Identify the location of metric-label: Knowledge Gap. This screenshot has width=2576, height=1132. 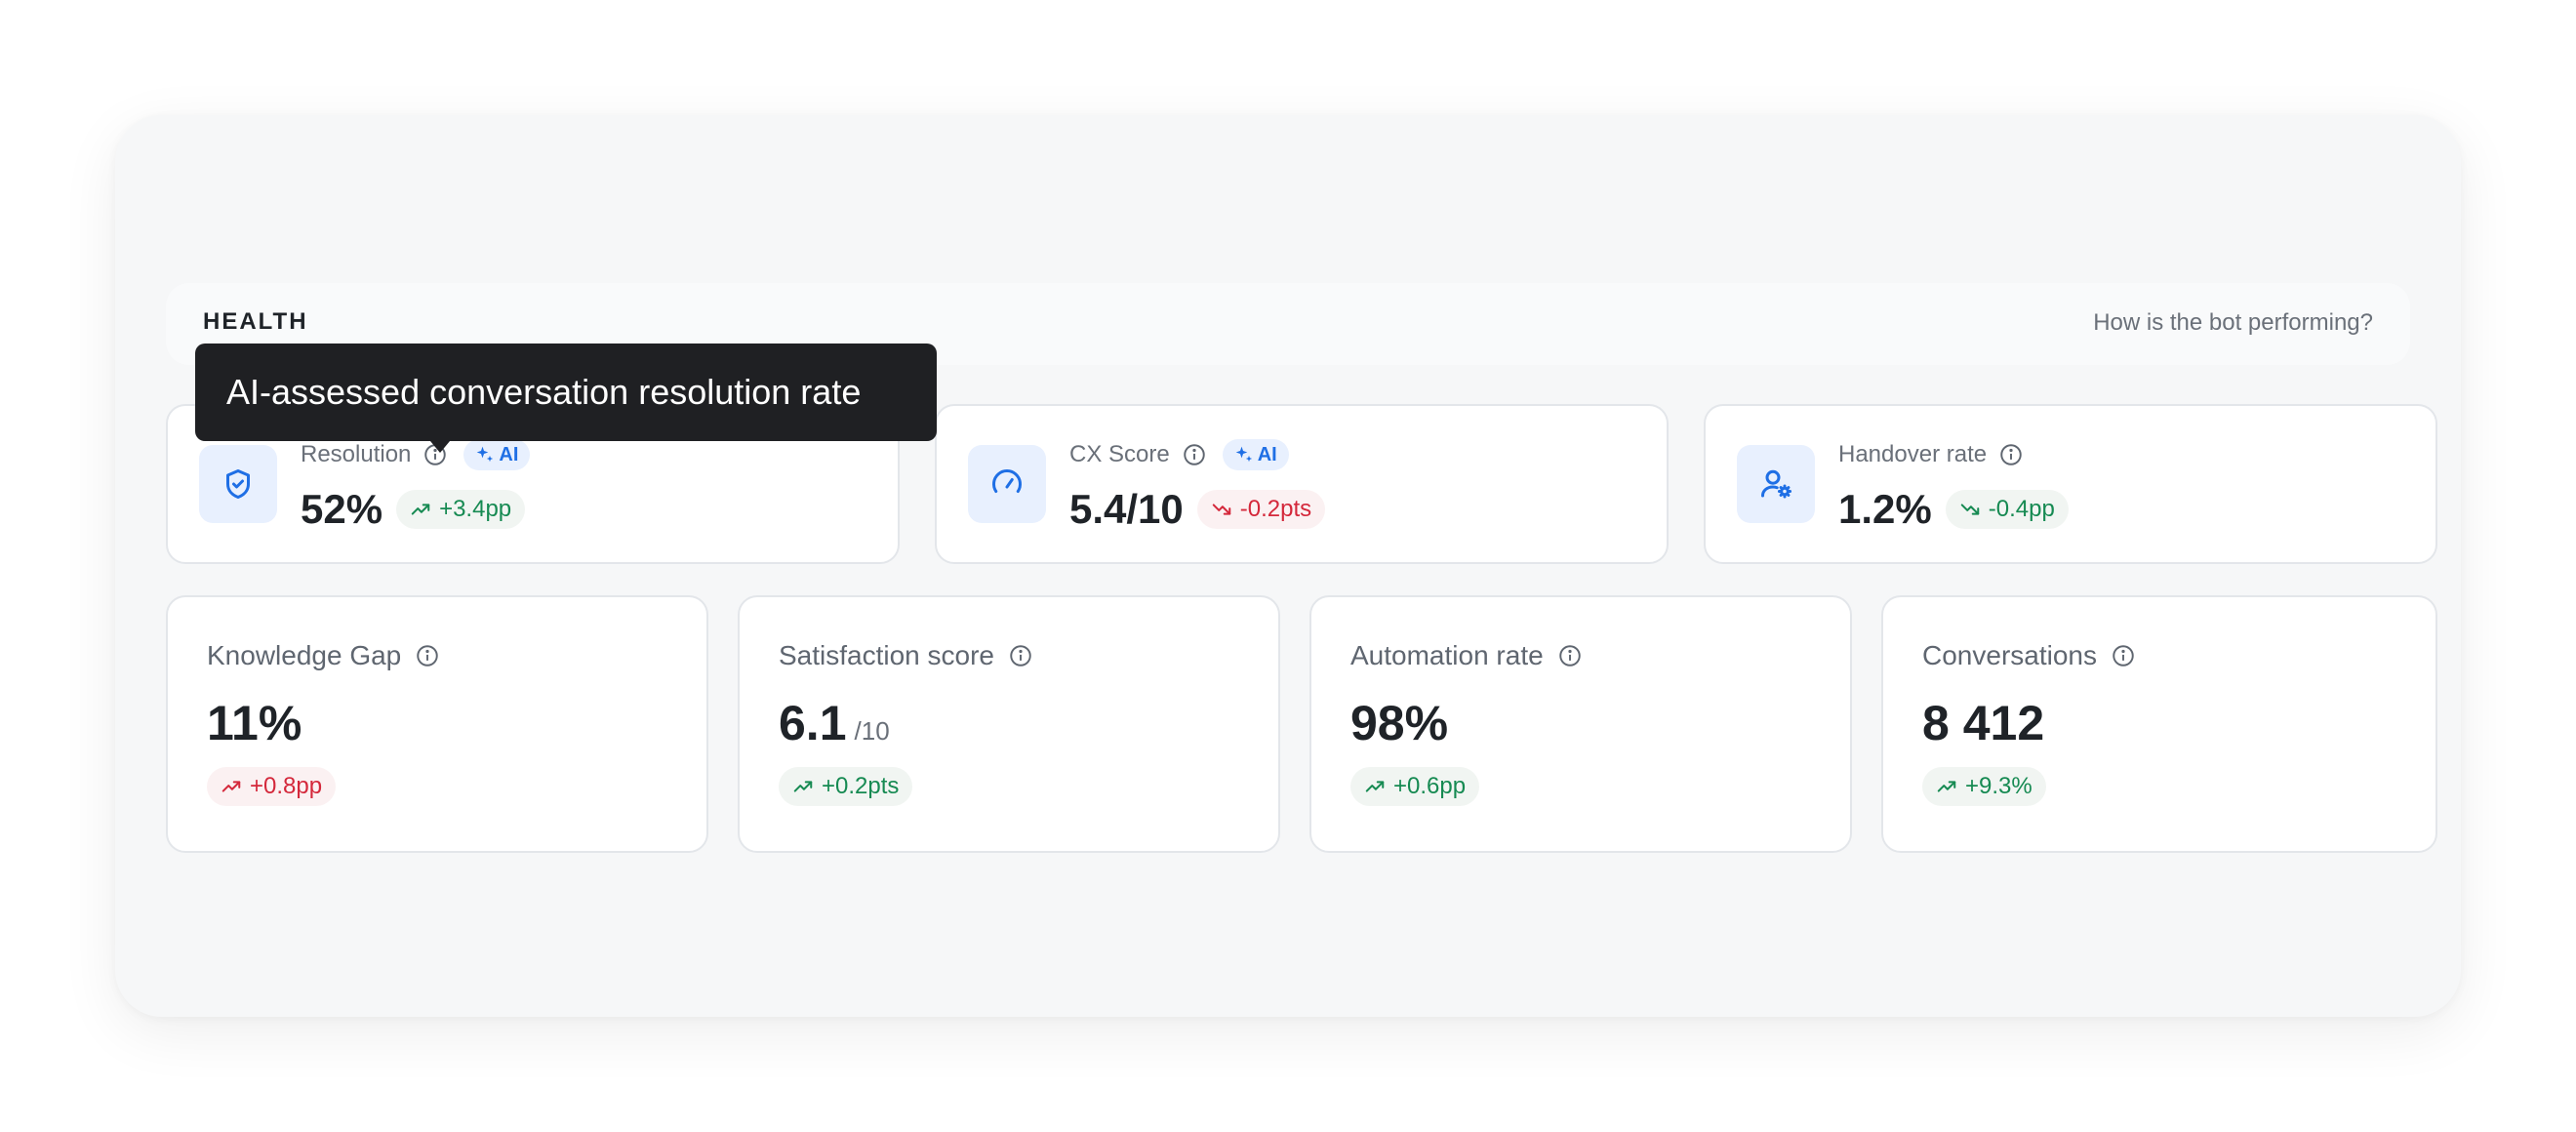
(304, 655).